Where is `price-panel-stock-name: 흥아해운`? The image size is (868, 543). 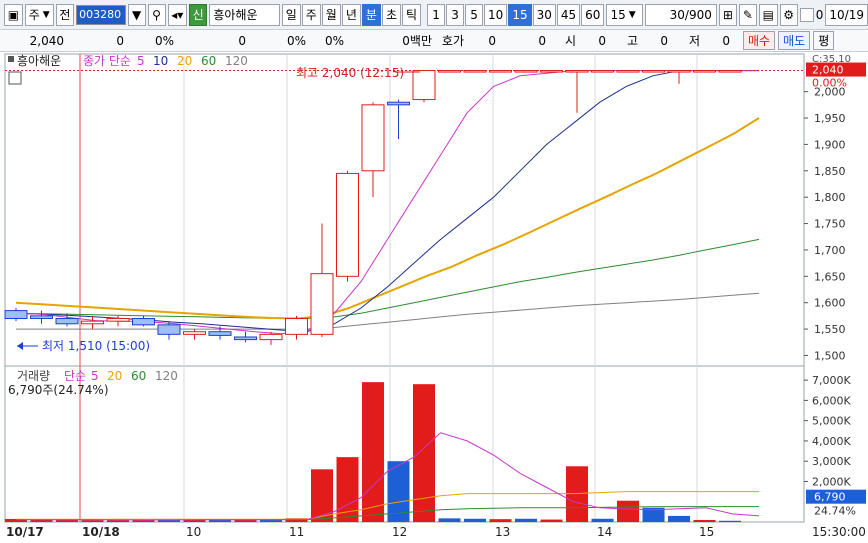 price-panel-stock-name: 흥아해운 is located at coordinates (39, 61).